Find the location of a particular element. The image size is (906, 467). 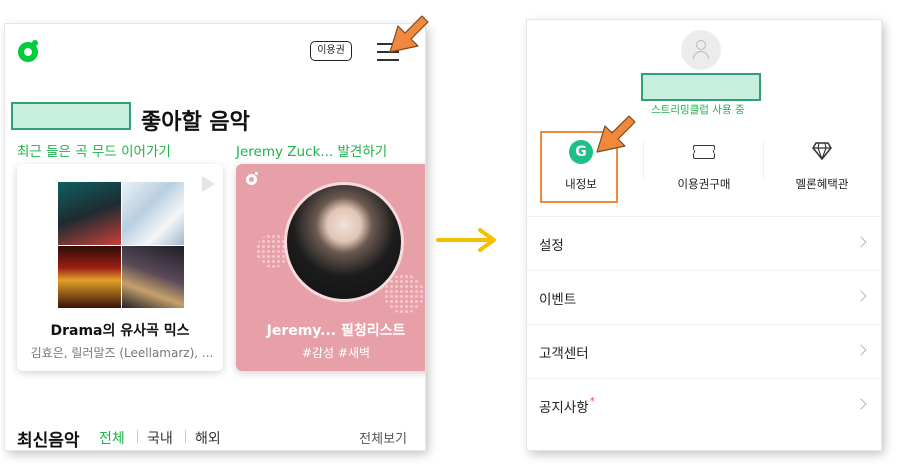

transition-arrow-icon is located at coordinates (466, 240).